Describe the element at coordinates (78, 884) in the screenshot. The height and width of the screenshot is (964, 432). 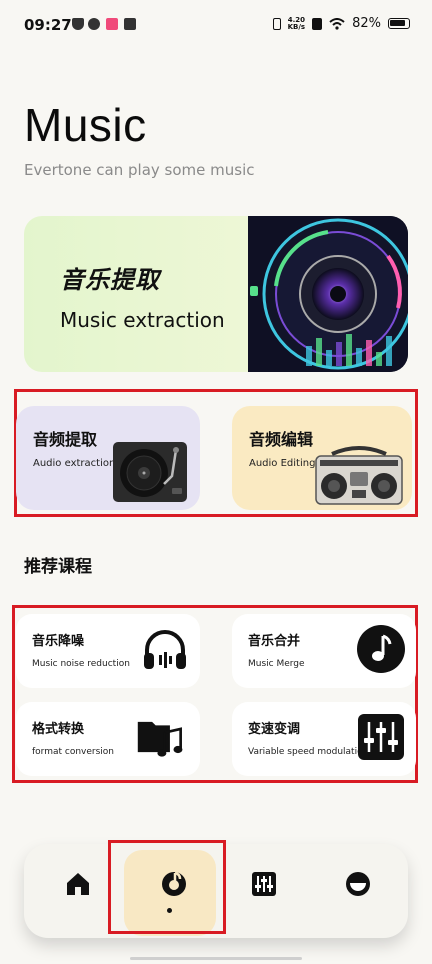
I see `home-icon` at that location.